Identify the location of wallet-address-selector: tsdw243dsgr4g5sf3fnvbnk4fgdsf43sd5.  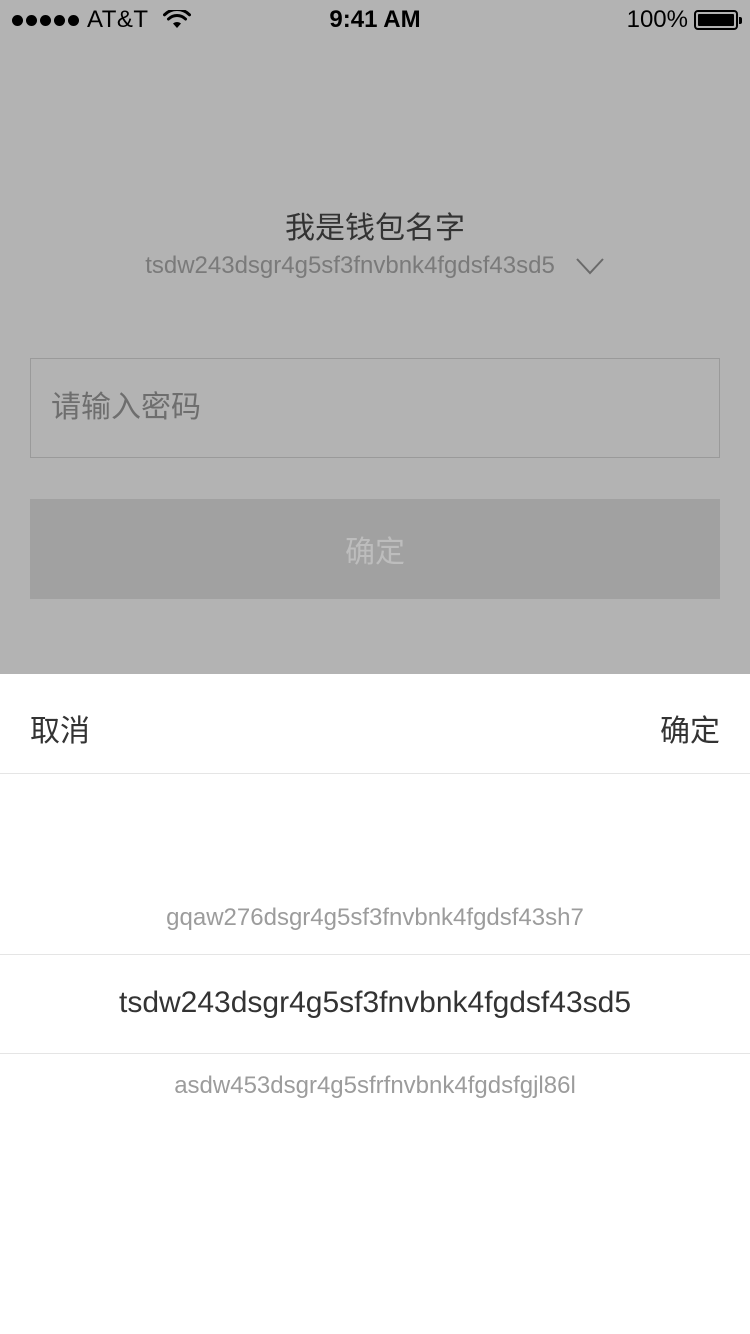
(375, 266).